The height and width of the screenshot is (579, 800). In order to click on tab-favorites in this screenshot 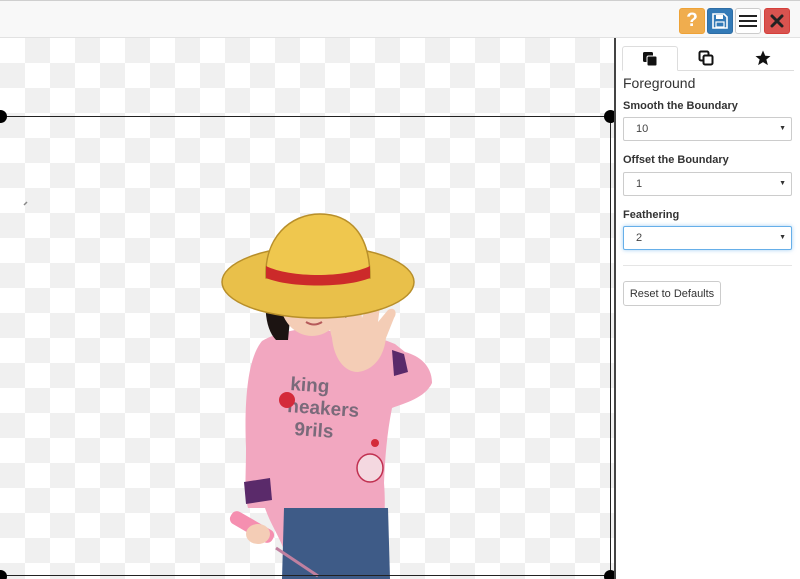, I will do `click(763, 58)`.